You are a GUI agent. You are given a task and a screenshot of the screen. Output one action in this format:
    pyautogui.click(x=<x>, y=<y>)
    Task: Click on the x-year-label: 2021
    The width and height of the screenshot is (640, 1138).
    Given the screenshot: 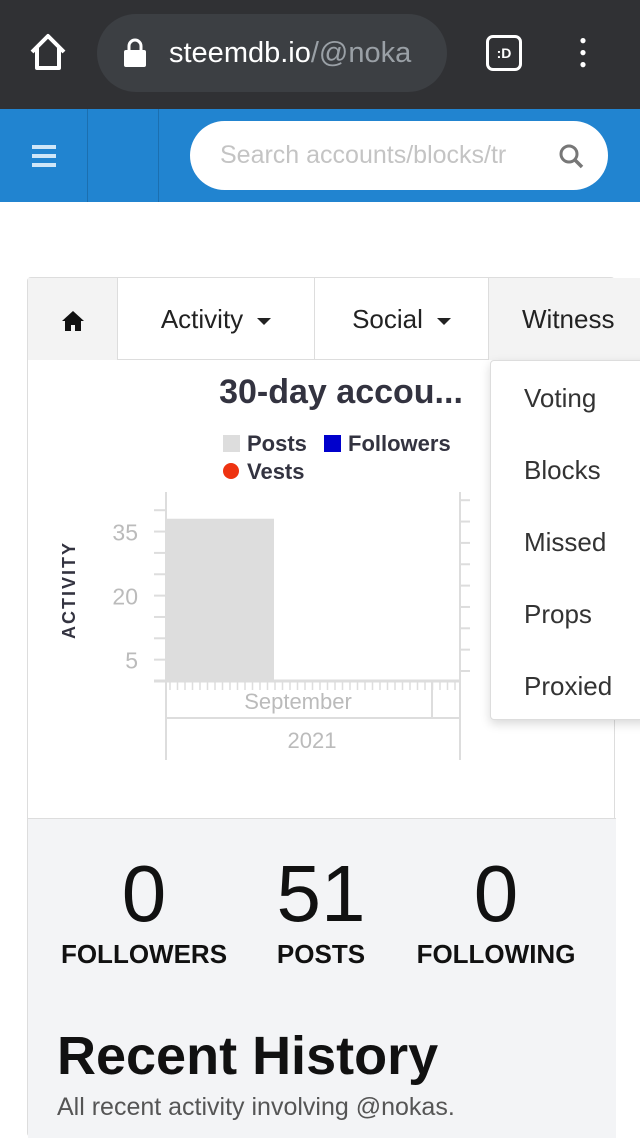 What is the action you would take?
    pyautogui.click(x=312, y=740)
    